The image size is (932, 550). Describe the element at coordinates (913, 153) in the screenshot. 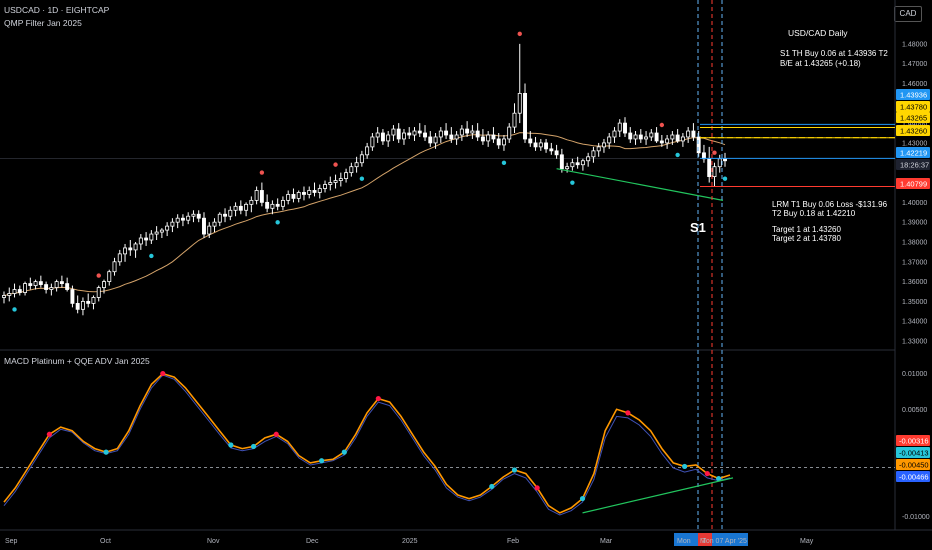

I see `price-label-text: 1.42219` at that location.